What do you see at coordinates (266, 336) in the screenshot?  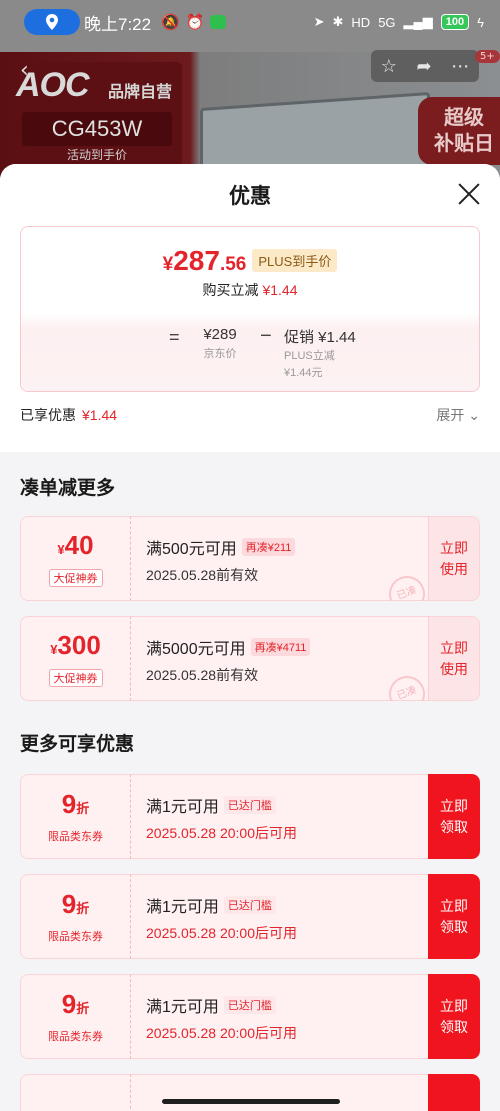 I see `minus-sign: −` at bounding box center [266, 336].